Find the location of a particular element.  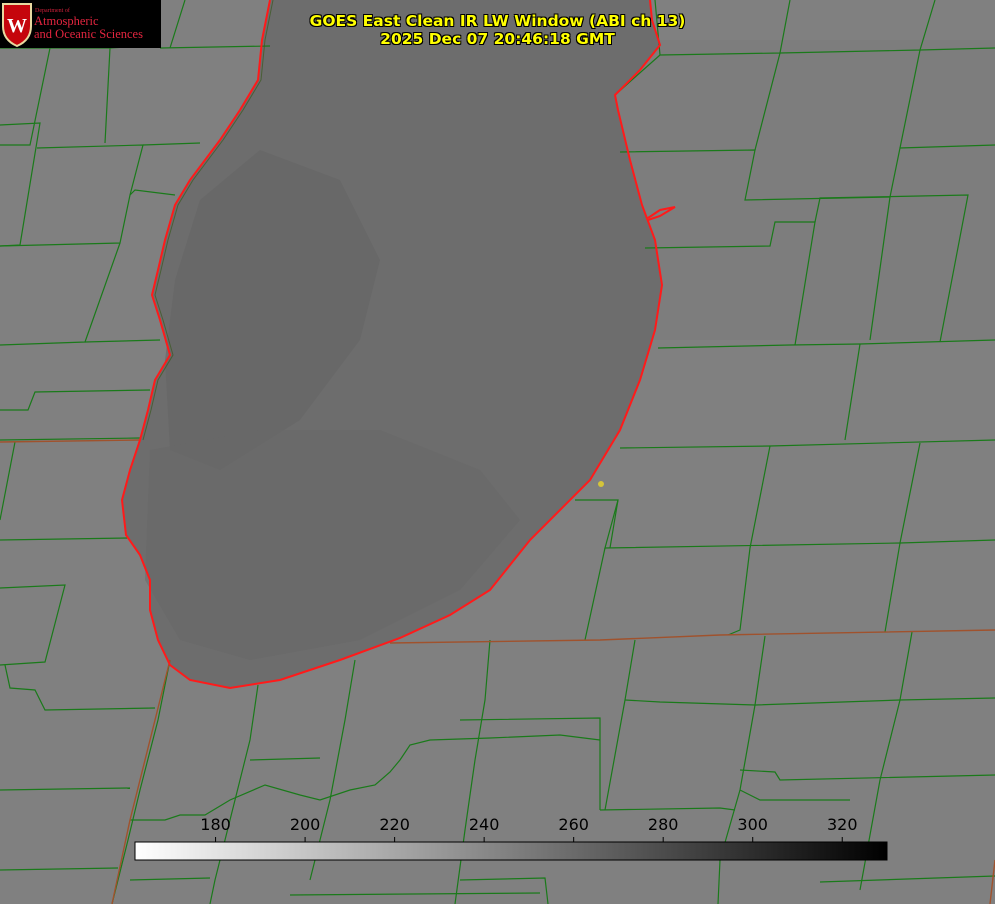

colorbar-tick-label: 200 is located at coordinates (305, 824).